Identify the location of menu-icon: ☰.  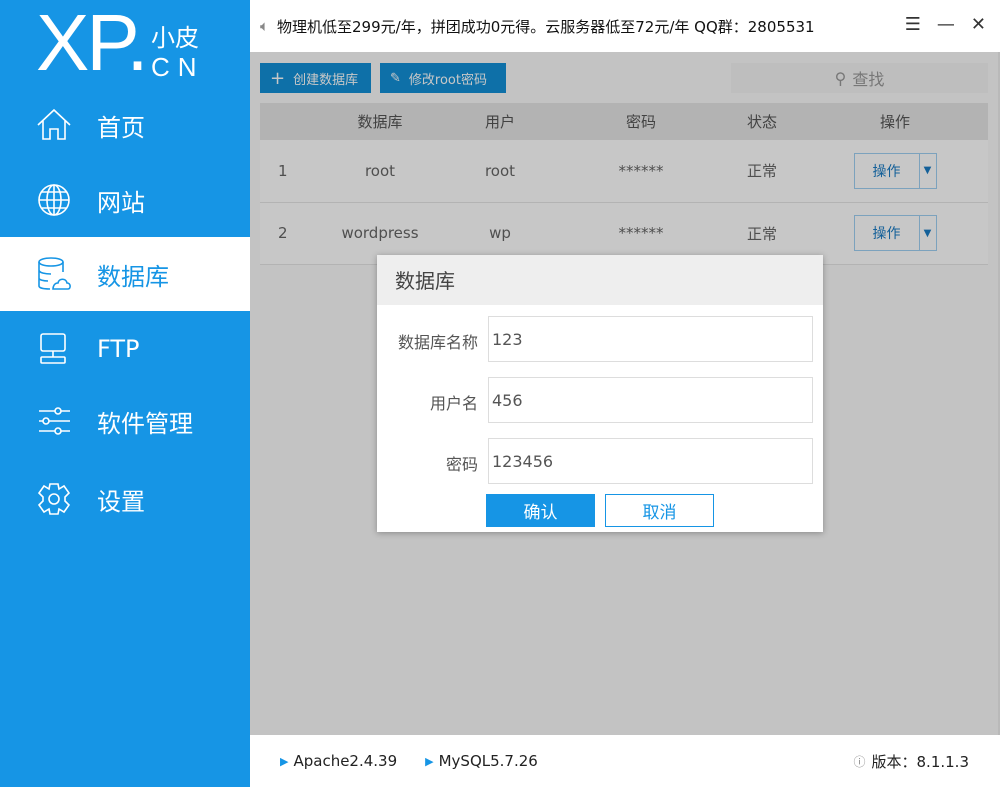
(913, 24).